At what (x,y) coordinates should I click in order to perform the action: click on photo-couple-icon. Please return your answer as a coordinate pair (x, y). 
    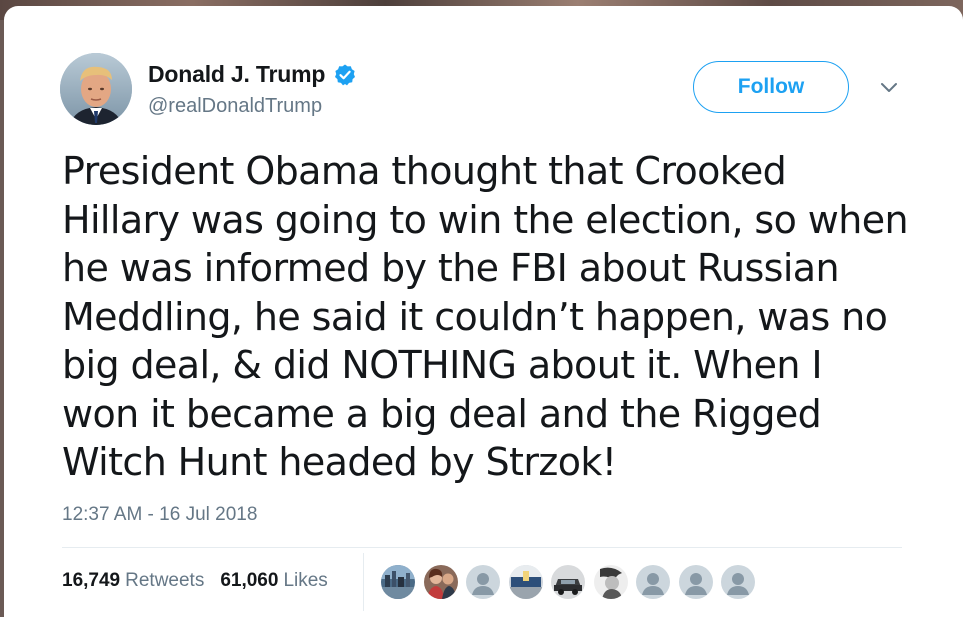
    Looking at the image, I should click on (440, 582).